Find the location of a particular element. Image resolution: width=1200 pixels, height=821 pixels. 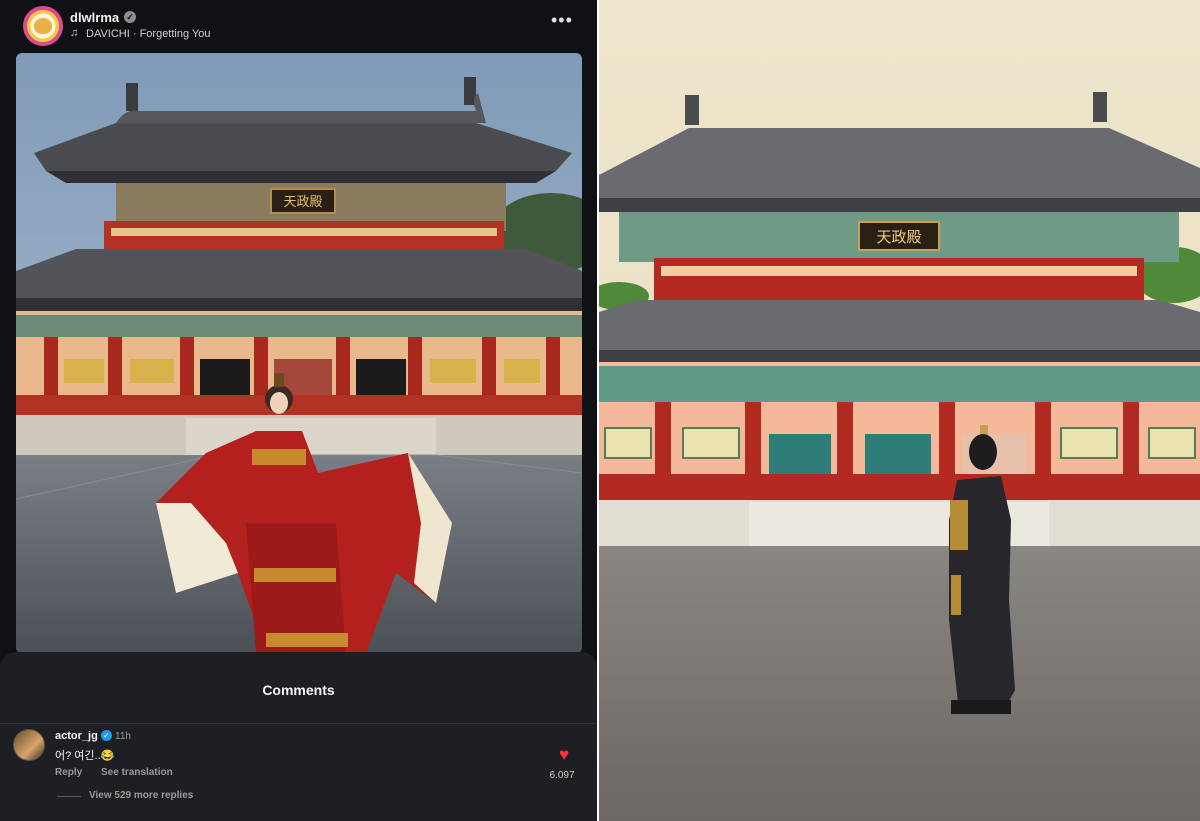

comments-title: Comments is located at coordinates (298, 690).